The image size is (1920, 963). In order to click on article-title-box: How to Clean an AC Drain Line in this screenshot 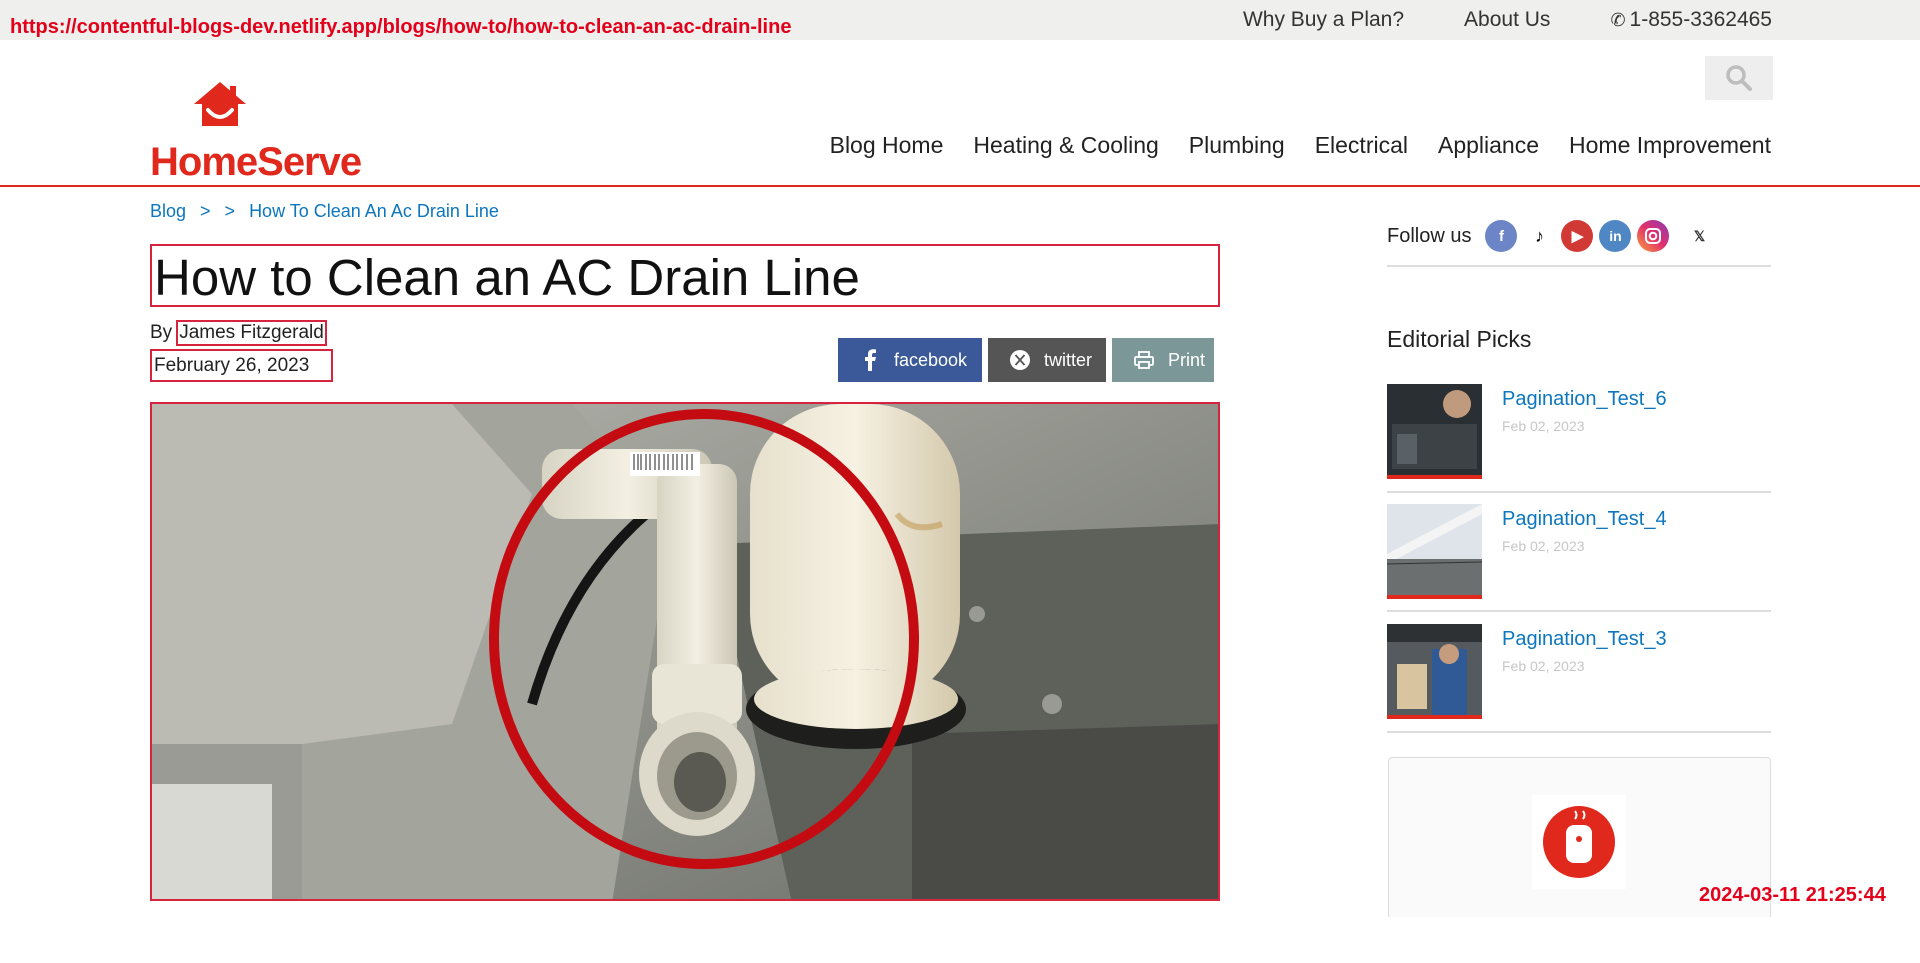, I will do `click(685, 275)`.